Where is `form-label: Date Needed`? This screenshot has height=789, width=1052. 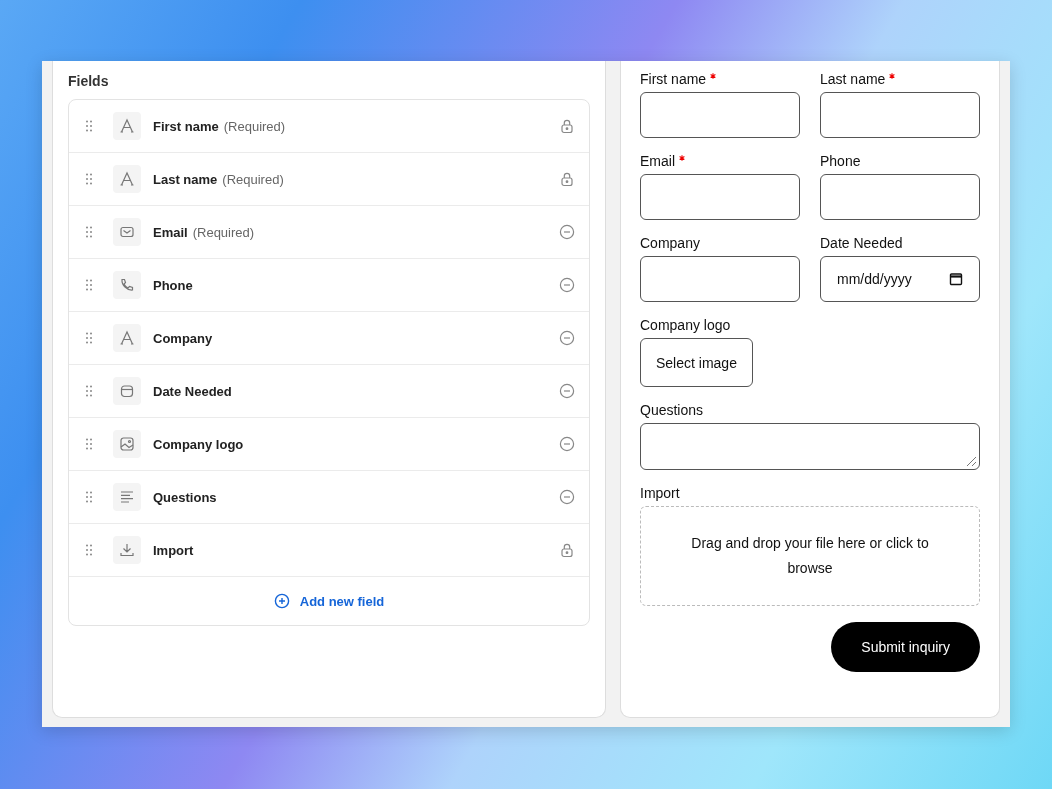 form-label: Date Needed is located at coordinates (861, 243).